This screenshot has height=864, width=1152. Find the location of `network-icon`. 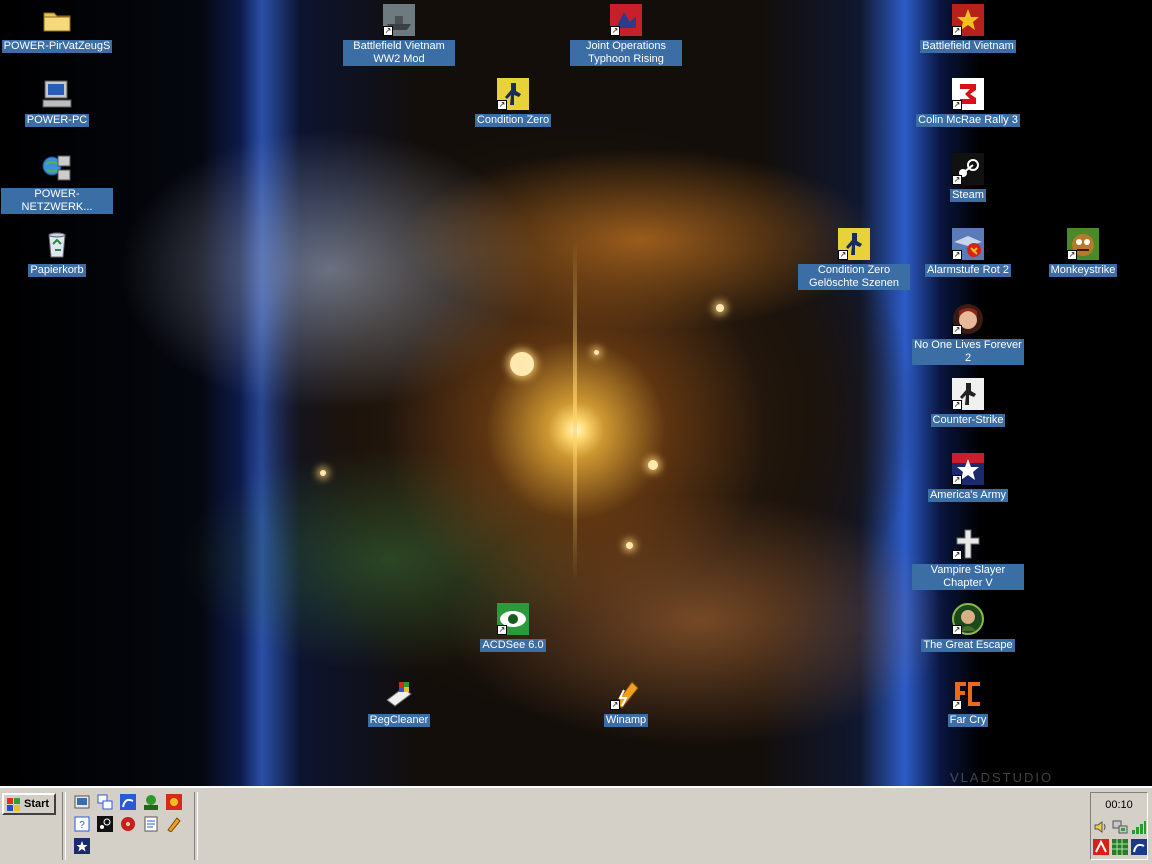

network-icon is located at coordinates (57, 168).